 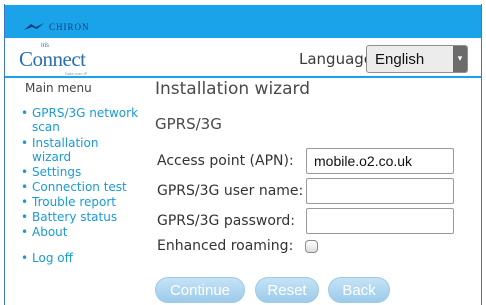 What do you see at coordinates (58, 88) in the screenshot?
I see `menu-title: Main menu` at bounding box center [58, 88].